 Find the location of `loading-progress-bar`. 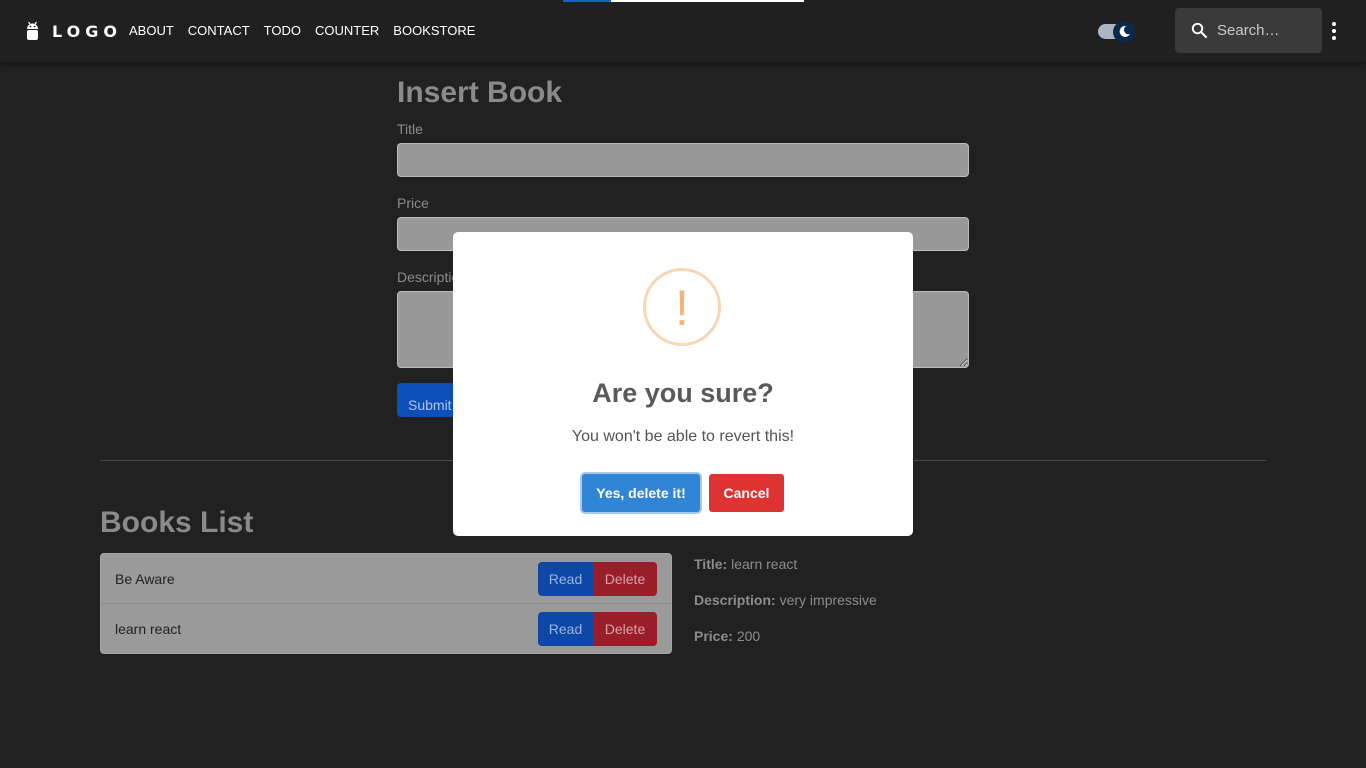

loading-progress-bar is located at coordinates (683, 1).